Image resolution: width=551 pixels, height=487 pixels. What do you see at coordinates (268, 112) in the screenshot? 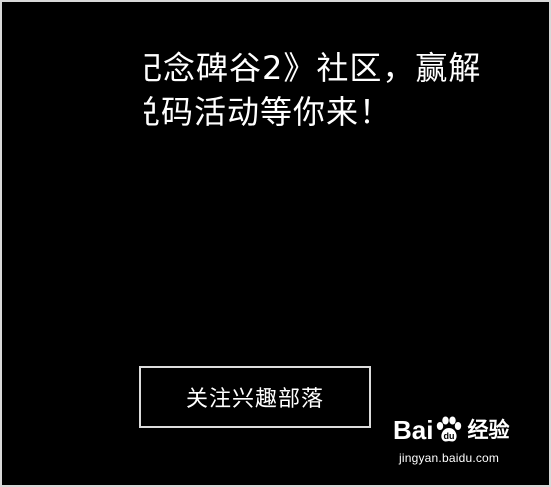
I see `promo-line-2: 兑码活动等你来！` at bounding box center [268, 112].